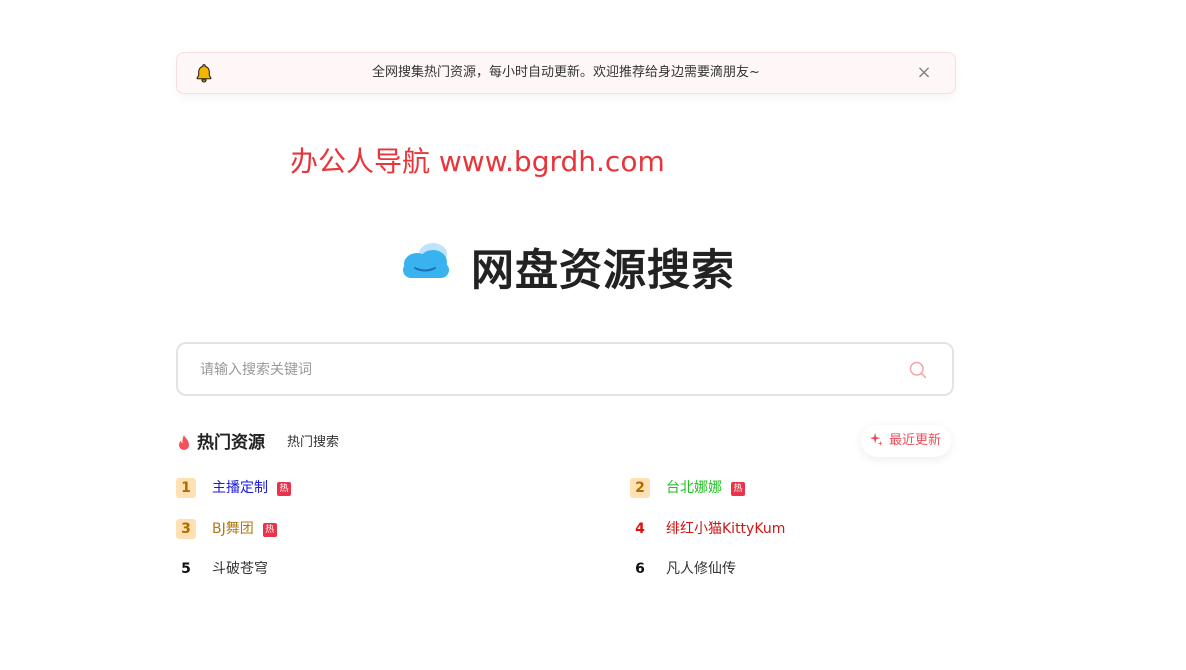 The image size is (1186, 670). I want to click on hot-item-label: 凡人修仙传, so click(701, 569).